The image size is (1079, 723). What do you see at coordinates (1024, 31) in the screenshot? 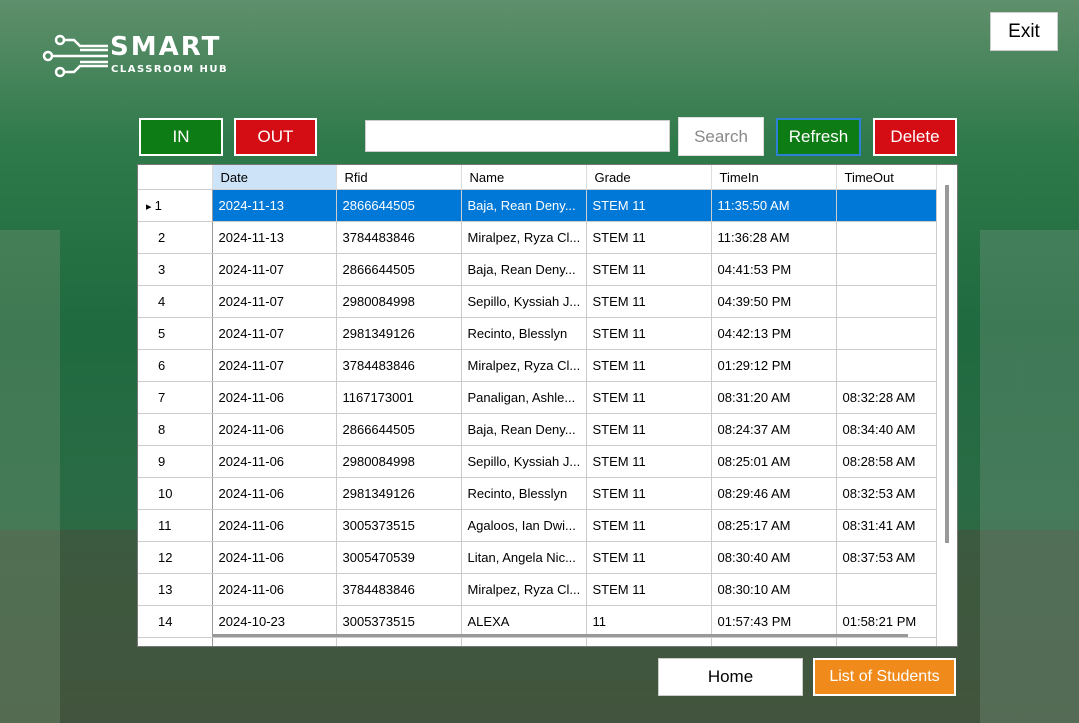
I see `exit-button: Exit` at bounding box center [1024, 31].